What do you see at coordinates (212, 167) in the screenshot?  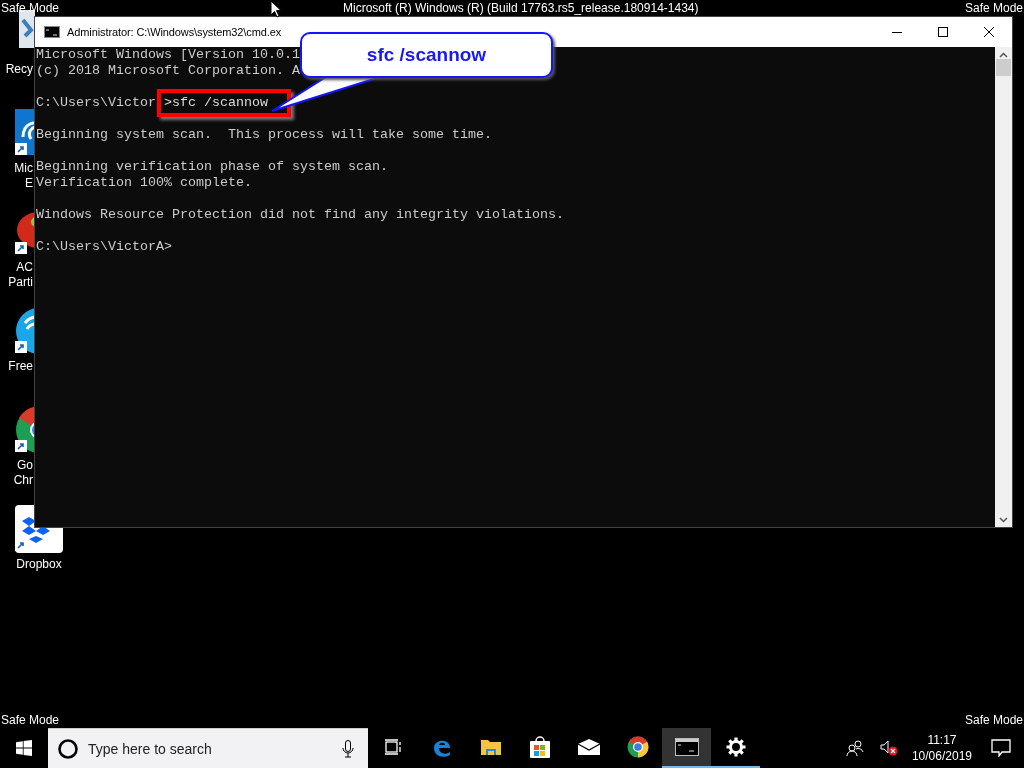 I see `console-line: Beginning verification phase of system scan.` at bounding box center [212, 167].